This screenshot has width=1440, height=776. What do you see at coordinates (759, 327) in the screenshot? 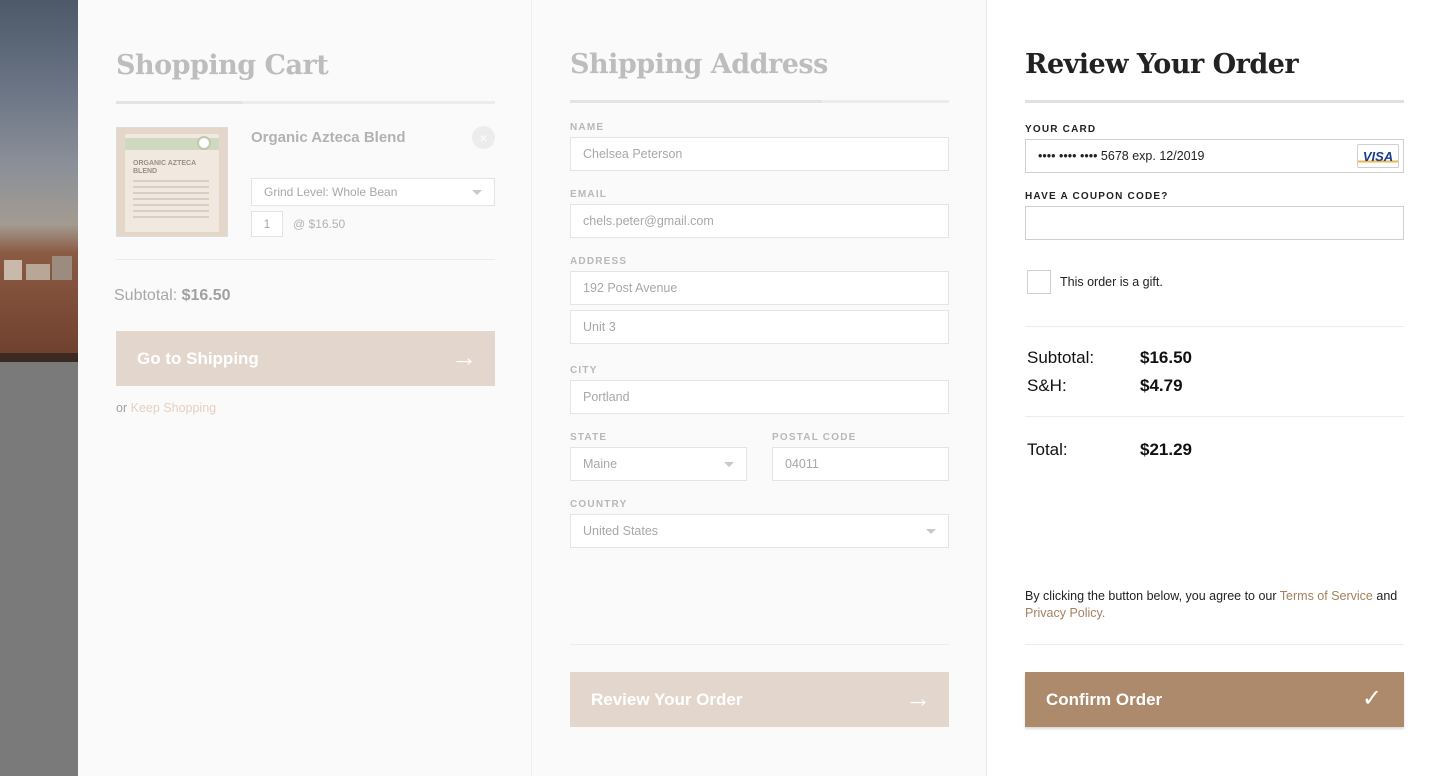
I see `address-line2-field: Unit 3` at bounding box center [759, 327].